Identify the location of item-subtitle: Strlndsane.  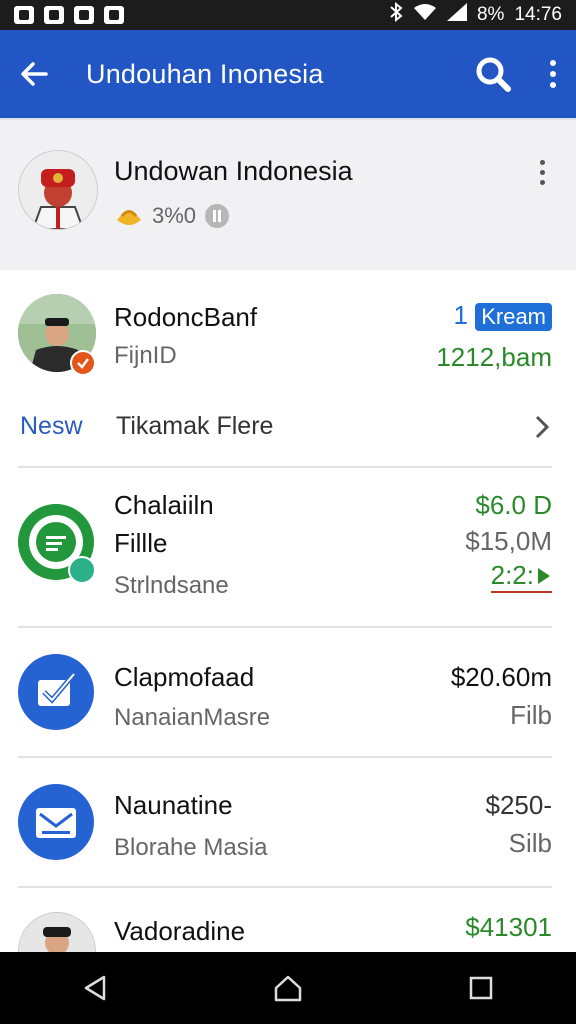
(171, 585).